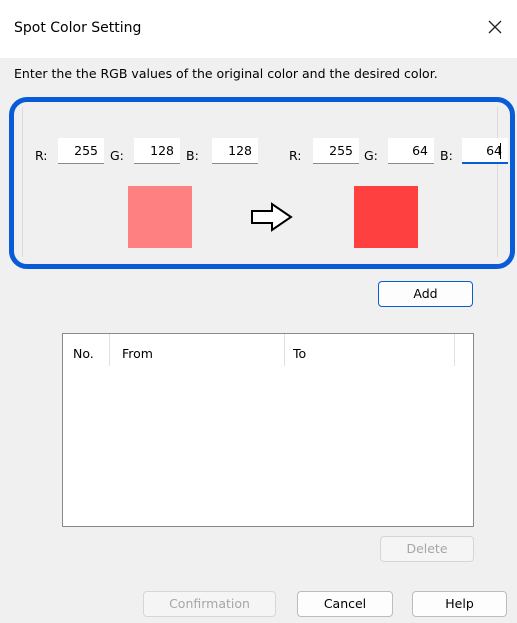 The height and width of the screenshot is (623, 517). Describe the element at coordinates (336, 151) in the screenshot. I see `desired-r-field: 255` at that location.